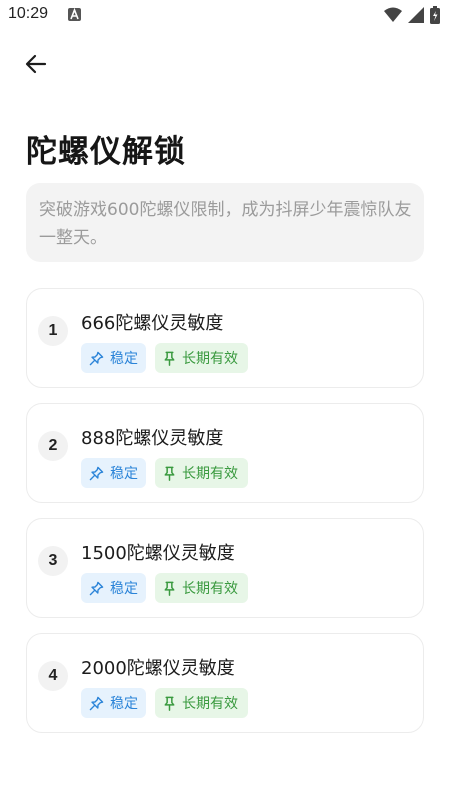 Image resolution: width=450 pixels, height=800 pixels. Describe the element at coordinates (225, 568) in the screenshot. I see `list-item: 3 1500陀螺仪灵敏度稳定 长期有效` at that location.